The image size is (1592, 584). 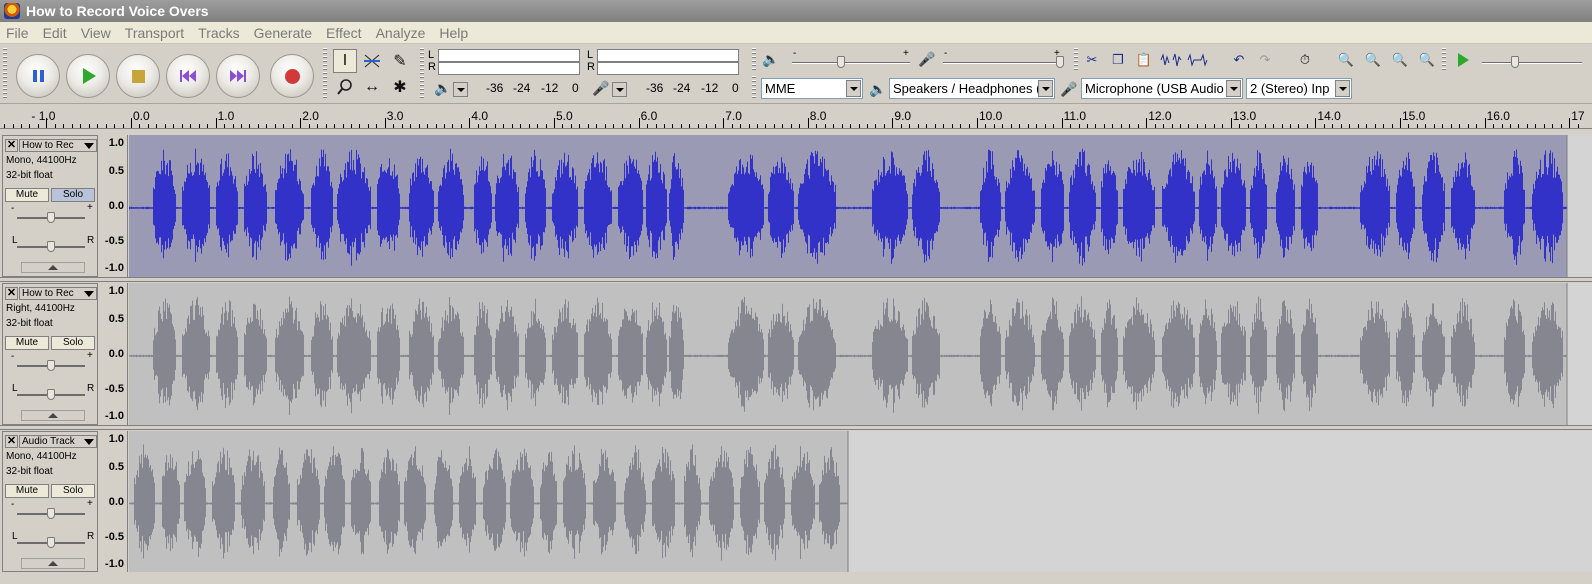 I want to click on menu-effect: Effect, so click(x=345, y=33).